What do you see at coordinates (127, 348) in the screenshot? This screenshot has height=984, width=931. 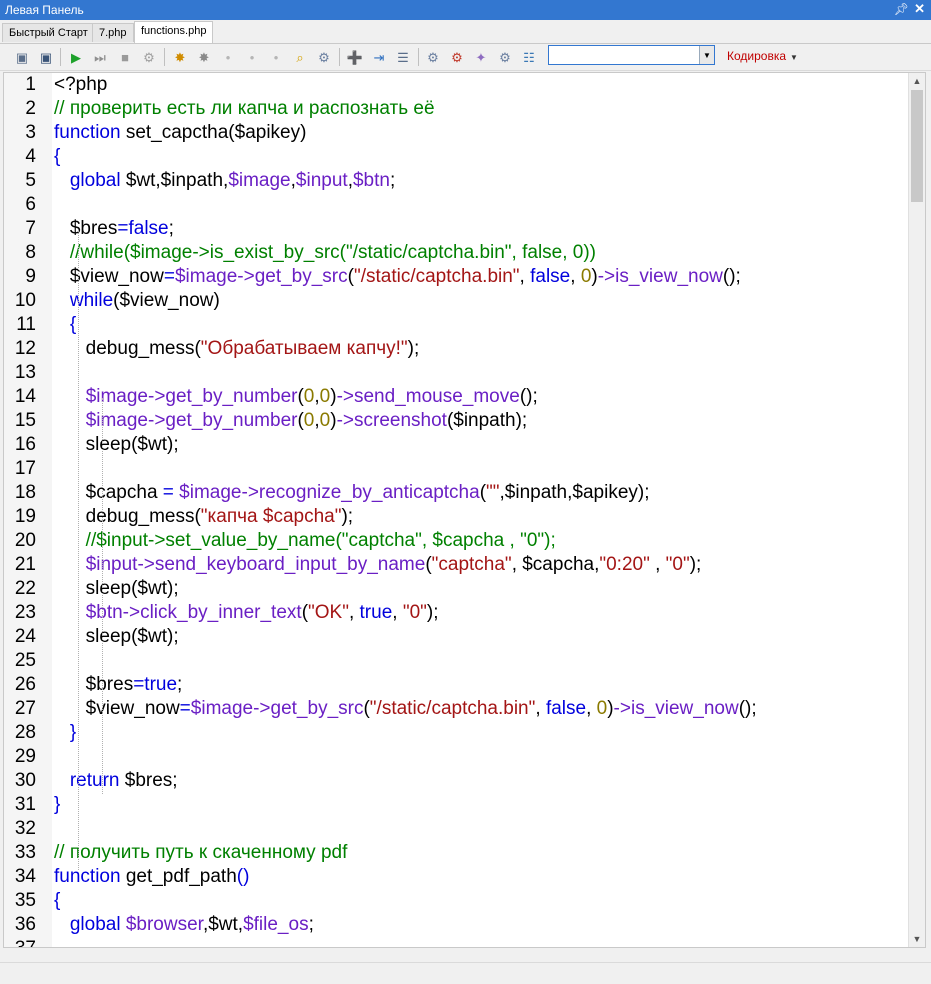 I see `code-token: debug_mess(` at bounding box center [127, 348].